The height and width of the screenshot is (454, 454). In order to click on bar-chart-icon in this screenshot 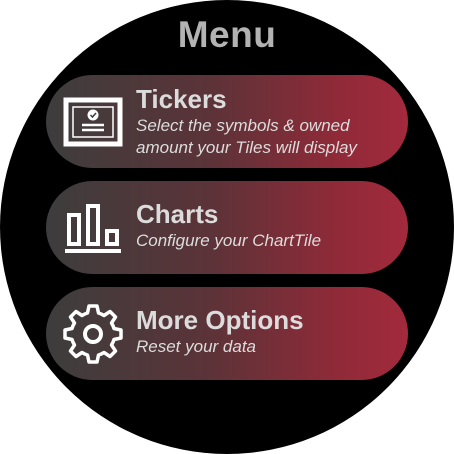, I will do `click(93, 228)`.